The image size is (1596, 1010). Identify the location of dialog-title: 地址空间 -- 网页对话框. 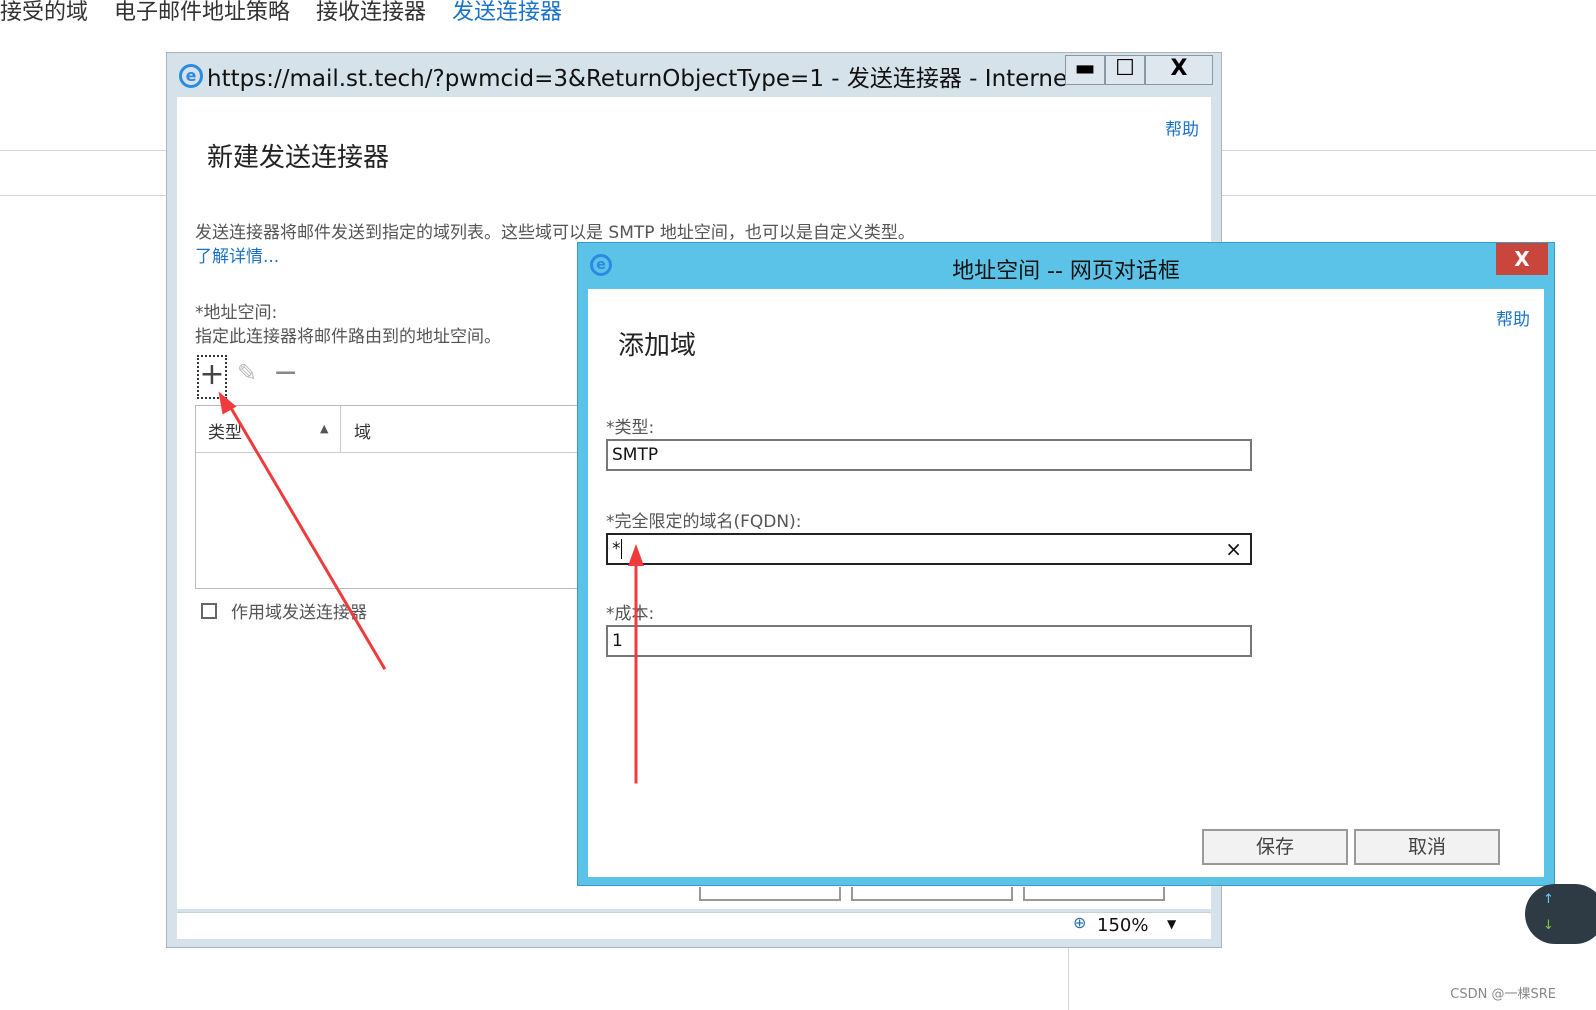
(1066, 271).